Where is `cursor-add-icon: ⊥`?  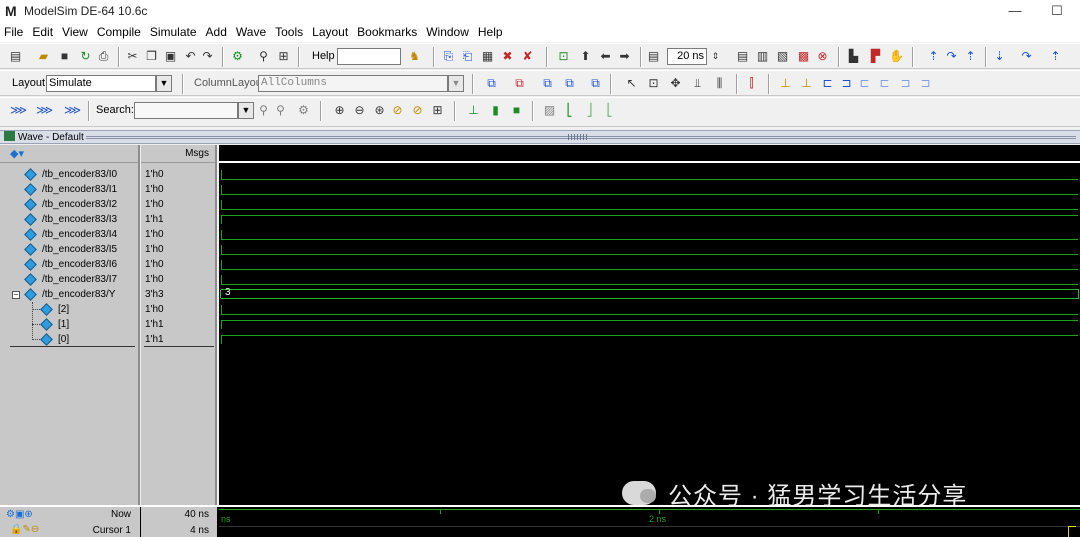 cursor-add-icon: ⊥ is located at coordinates (785, 83).